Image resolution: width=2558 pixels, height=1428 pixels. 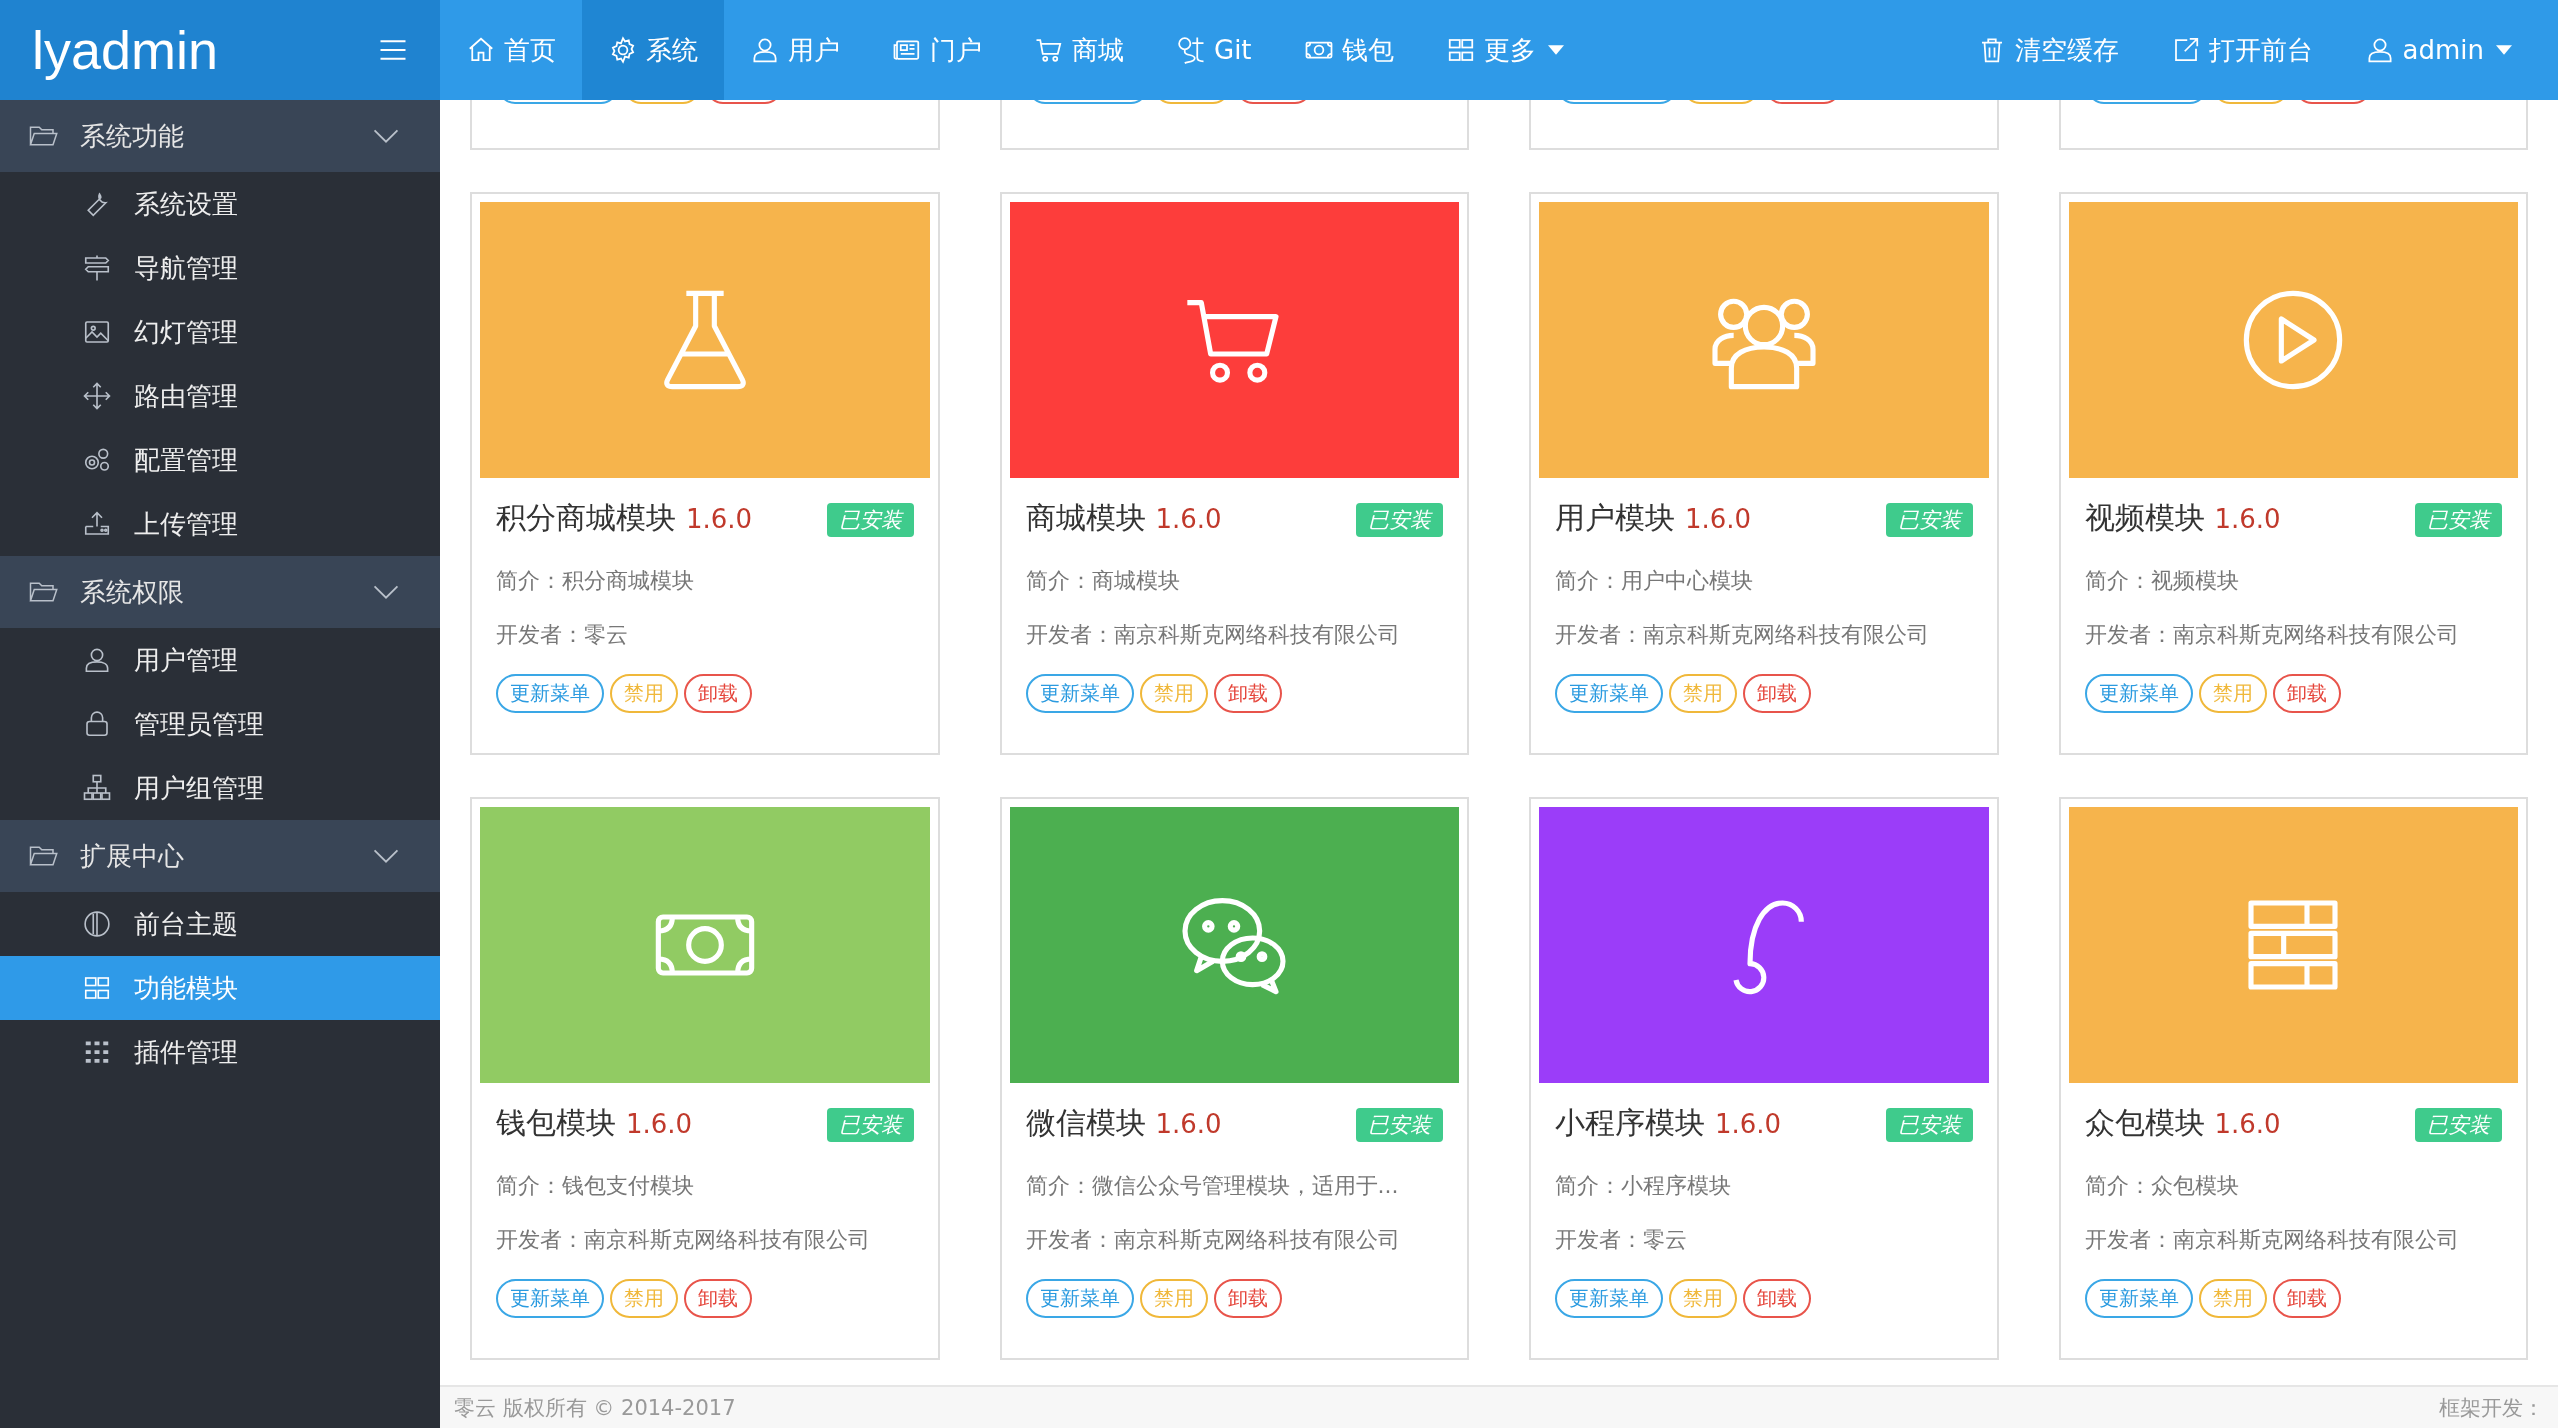 I want to click on nav-tab: 更多, so click(x=1504, y=50).